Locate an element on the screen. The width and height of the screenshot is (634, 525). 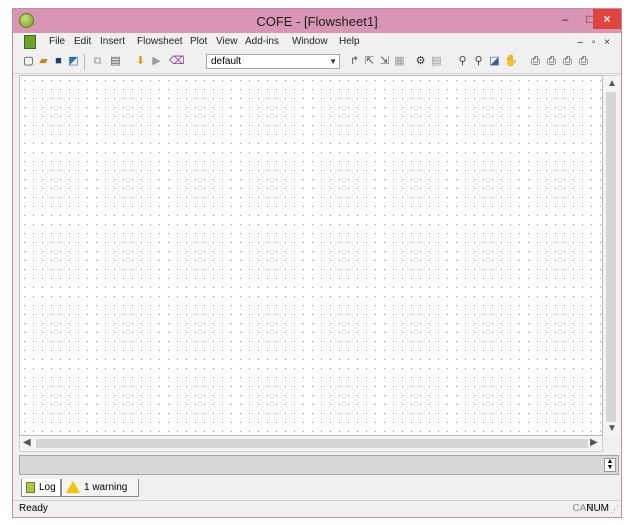
menu-window: Window is located at coordinates (310, 41).